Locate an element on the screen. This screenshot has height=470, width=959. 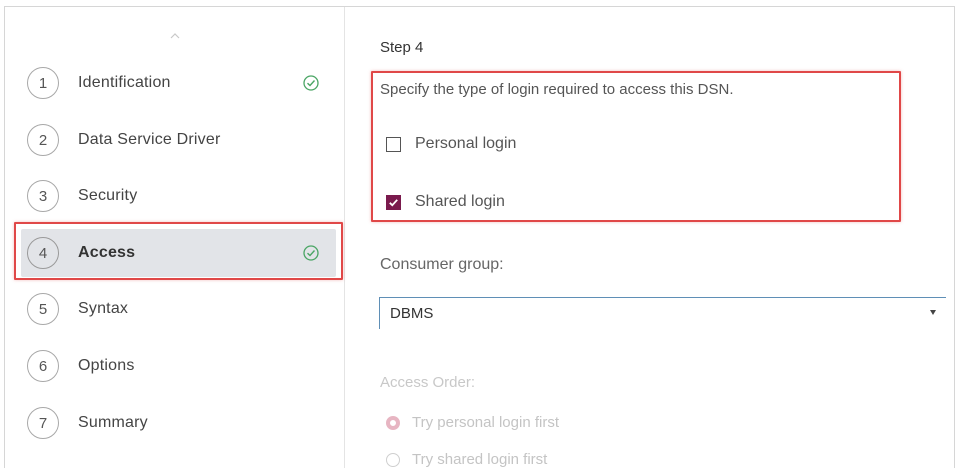
step-number: 2 is located at coordinates (43, 140).